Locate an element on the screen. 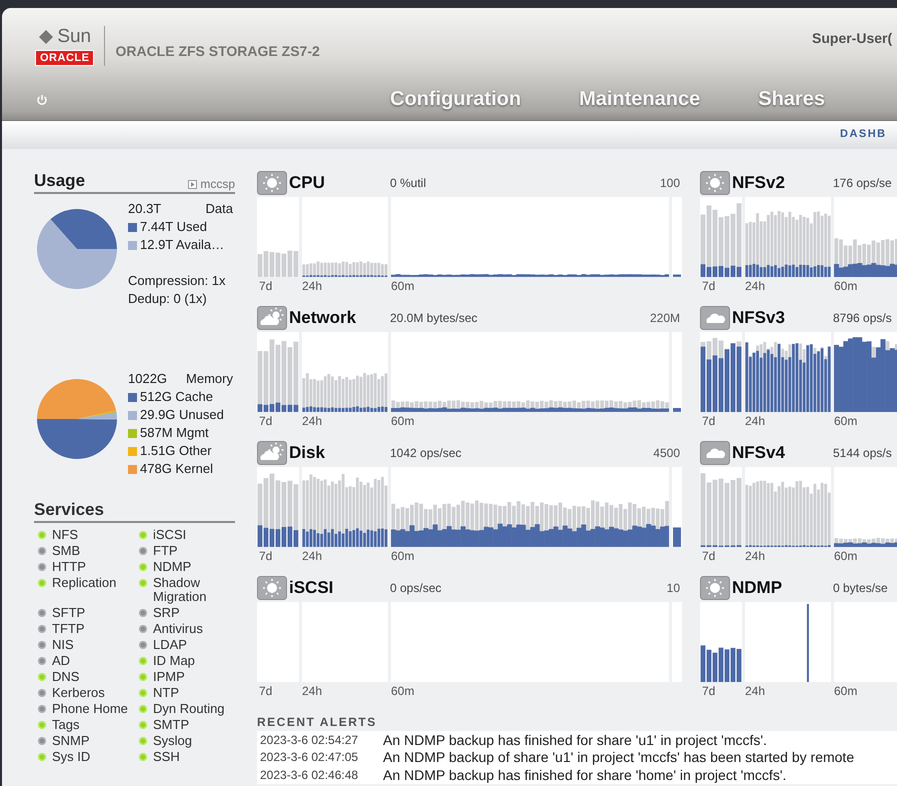 This screenshot has height=786, width=897. oracle-logo: ORACLE is located at coordinates (64, 58).